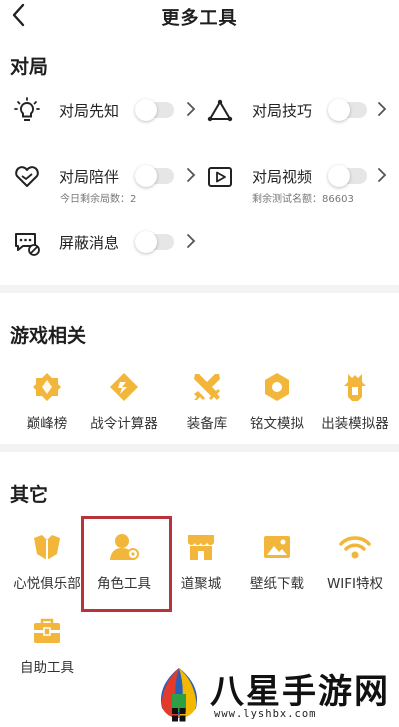 The width and height of the screenshot is (399, 727). Describe the element at coordinates (47, 547) in the screenshot. I see `club-icon` at that location.